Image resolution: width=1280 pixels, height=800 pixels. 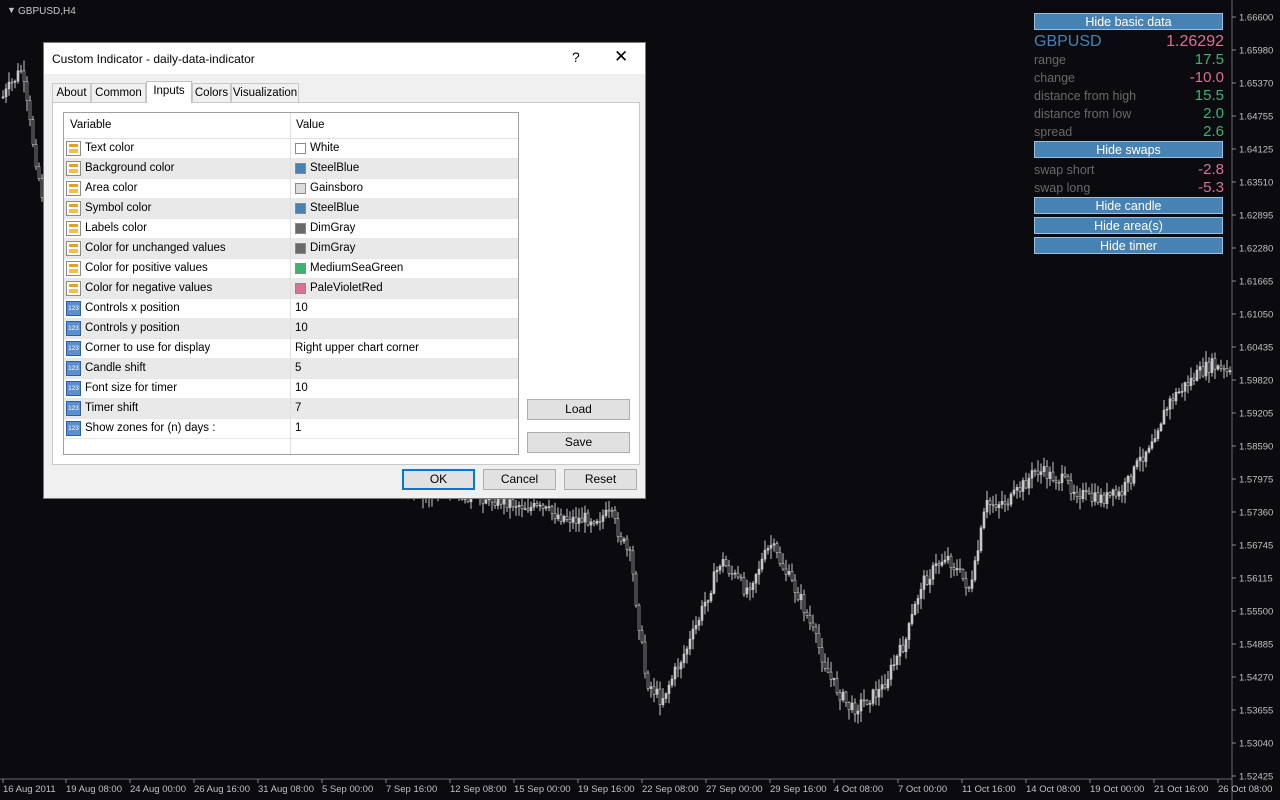 What do you see at coordinates (519, 479) in the screenshot?
I see `cancel-button: Cancel` at bounding box center [519, 479].